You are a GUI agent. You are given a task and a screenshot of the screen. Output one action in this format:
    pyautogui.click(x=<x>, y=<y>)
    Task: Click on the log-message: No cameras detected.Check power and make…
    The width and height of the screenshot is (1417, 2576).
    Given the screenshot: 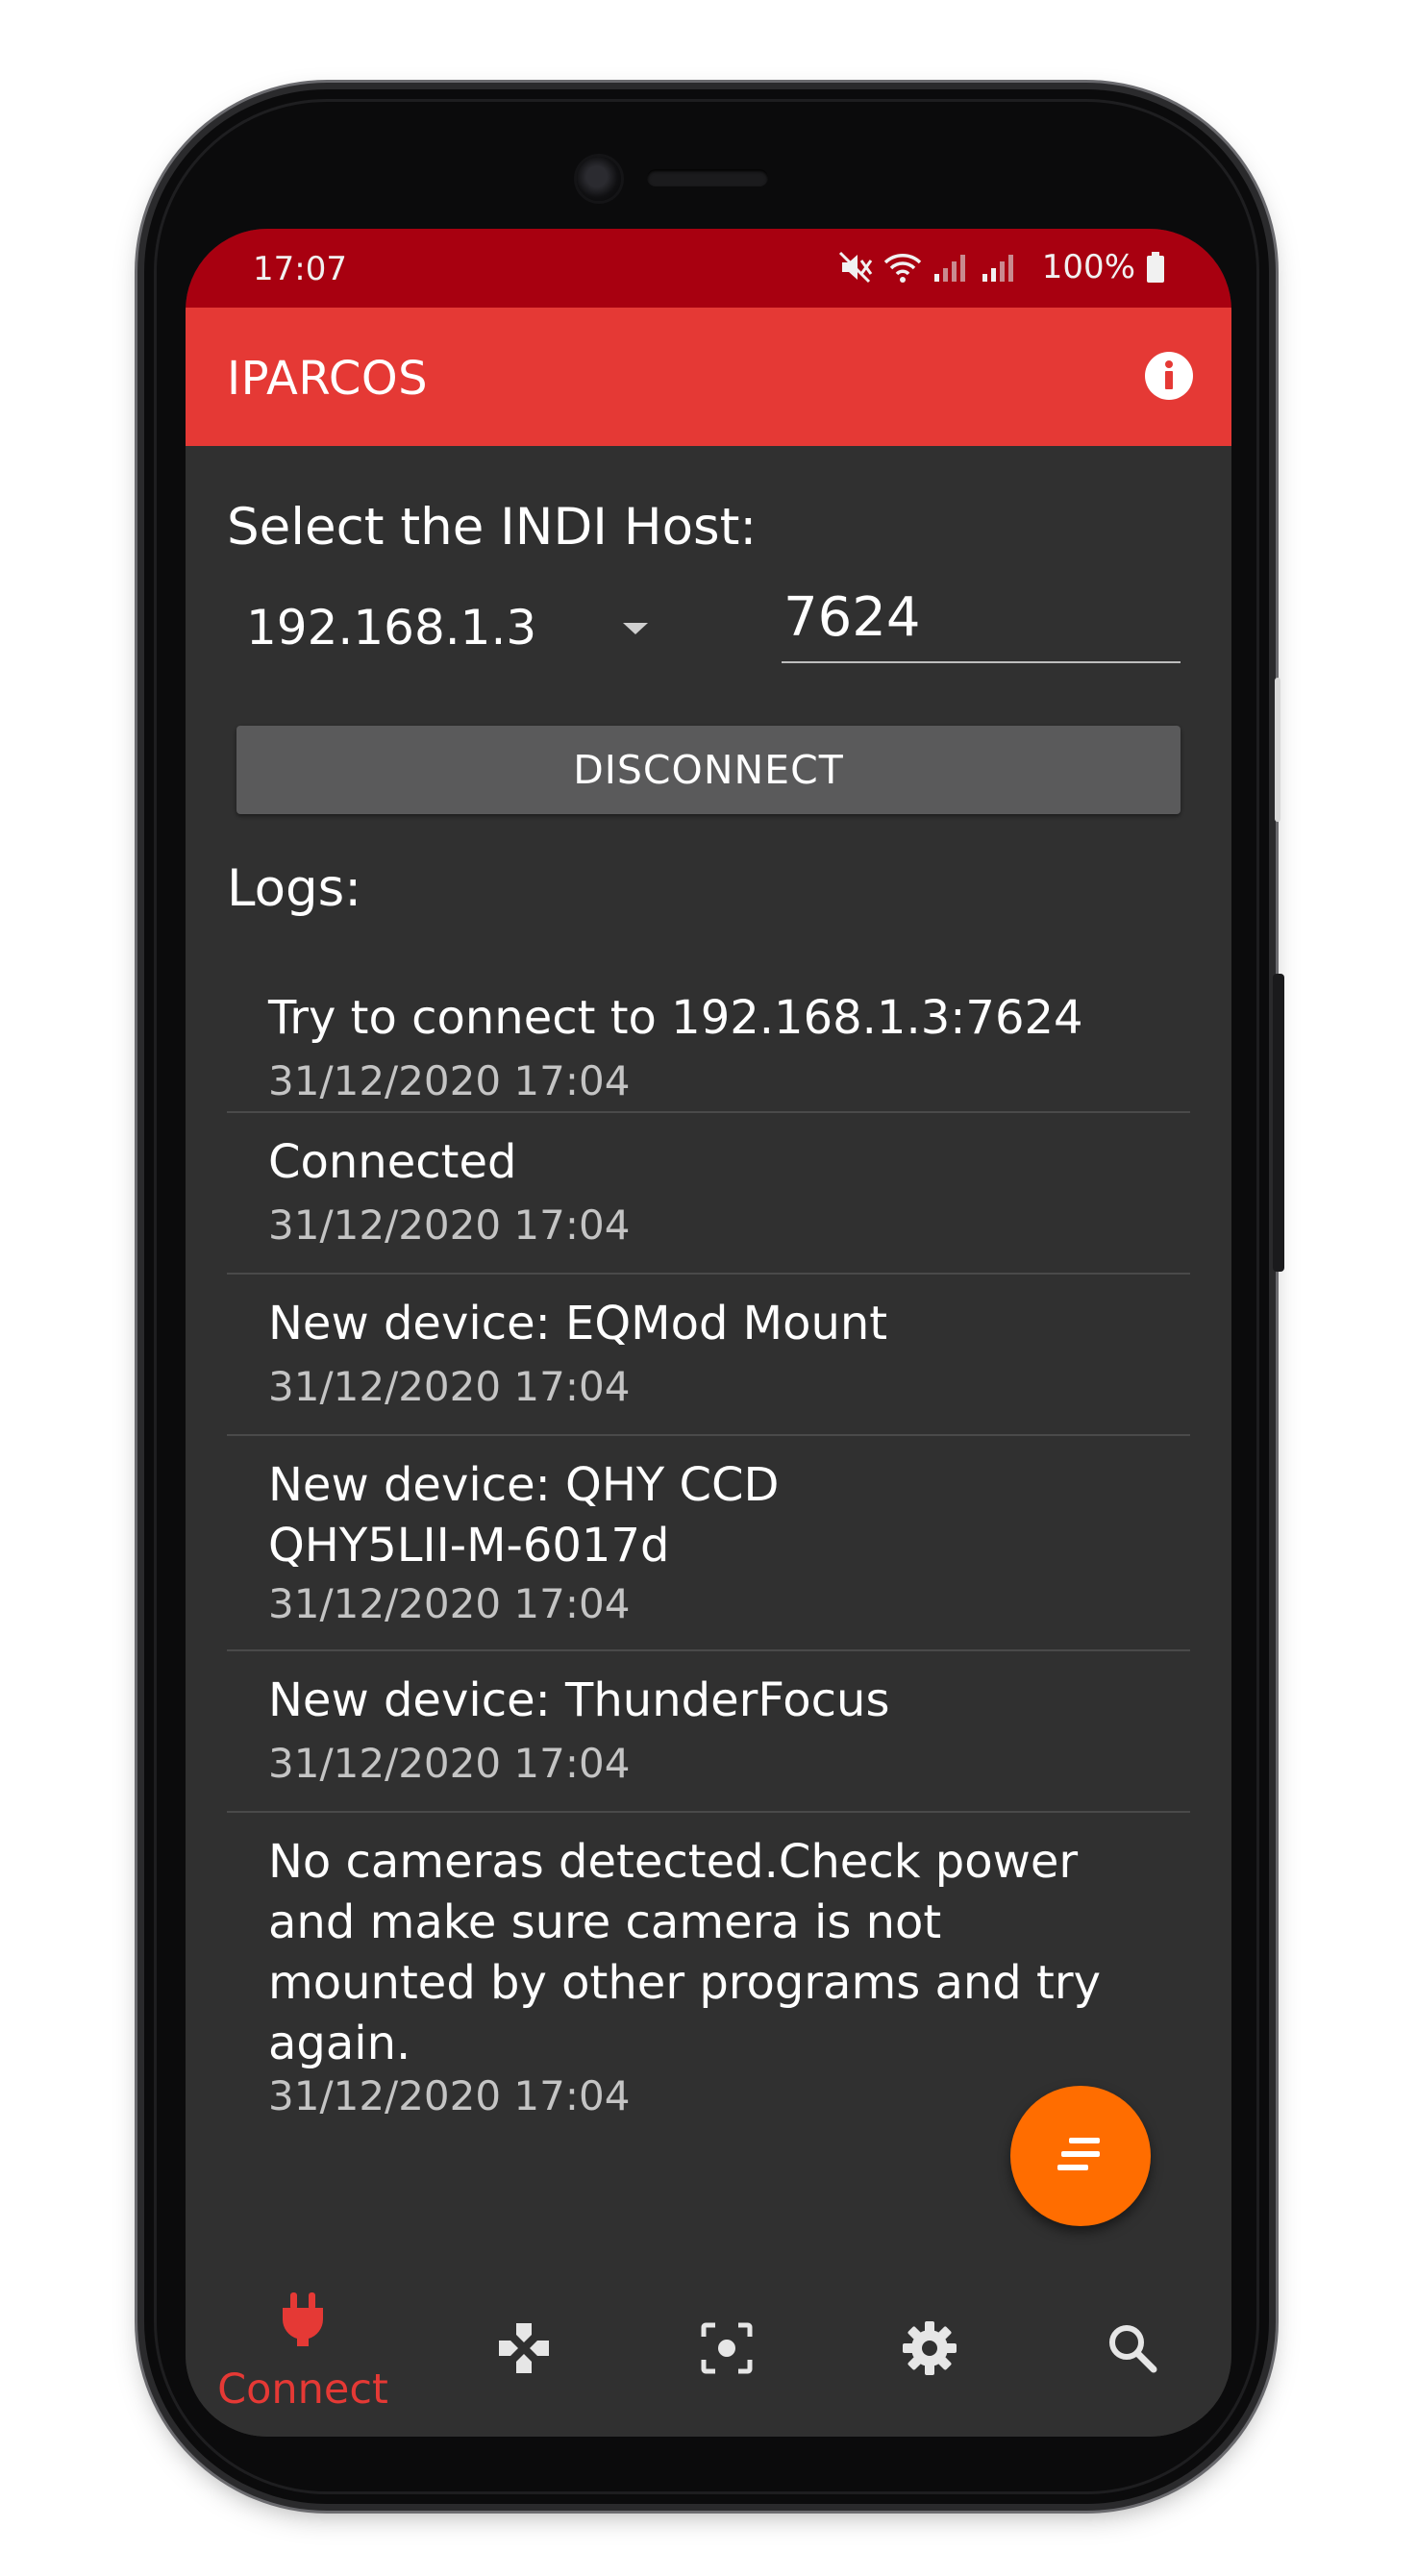 What is the action you would take?
    pyautogui.click(x=684, y=1953)
    